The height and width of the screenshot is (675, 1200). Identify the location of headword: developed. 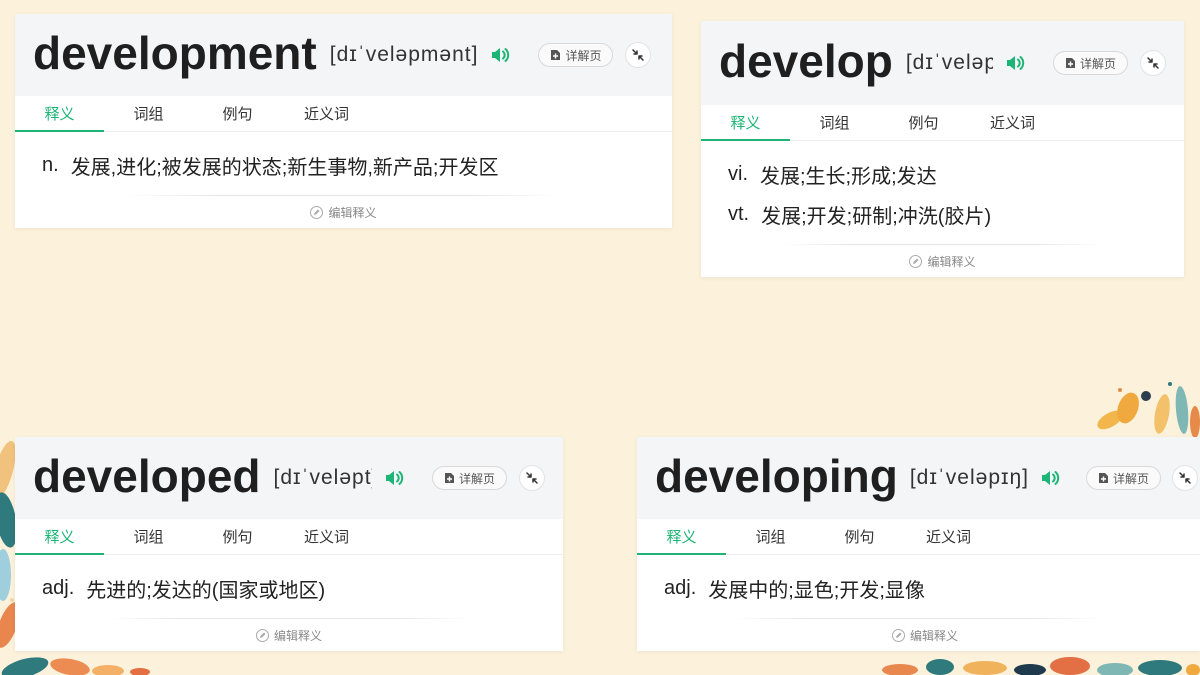
(147, 476).